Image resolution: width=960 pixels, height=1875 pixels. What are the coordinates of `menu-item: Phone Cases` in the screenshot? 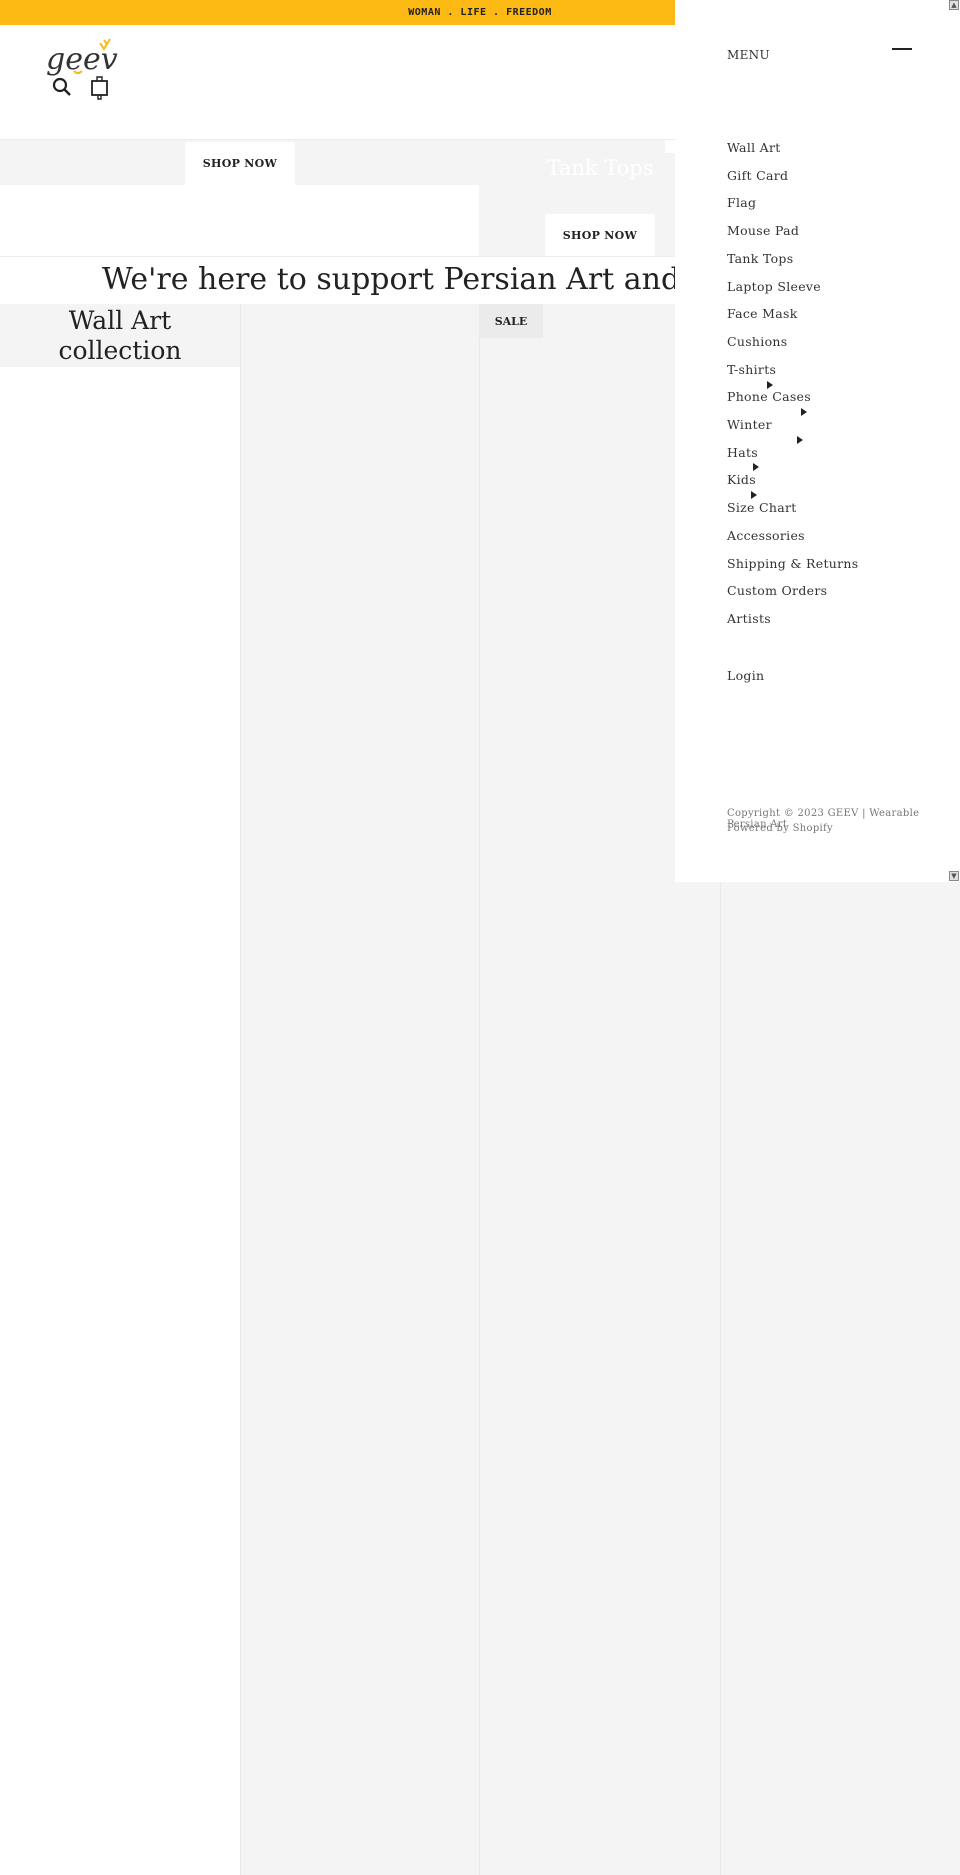 It's located at (769, 396).